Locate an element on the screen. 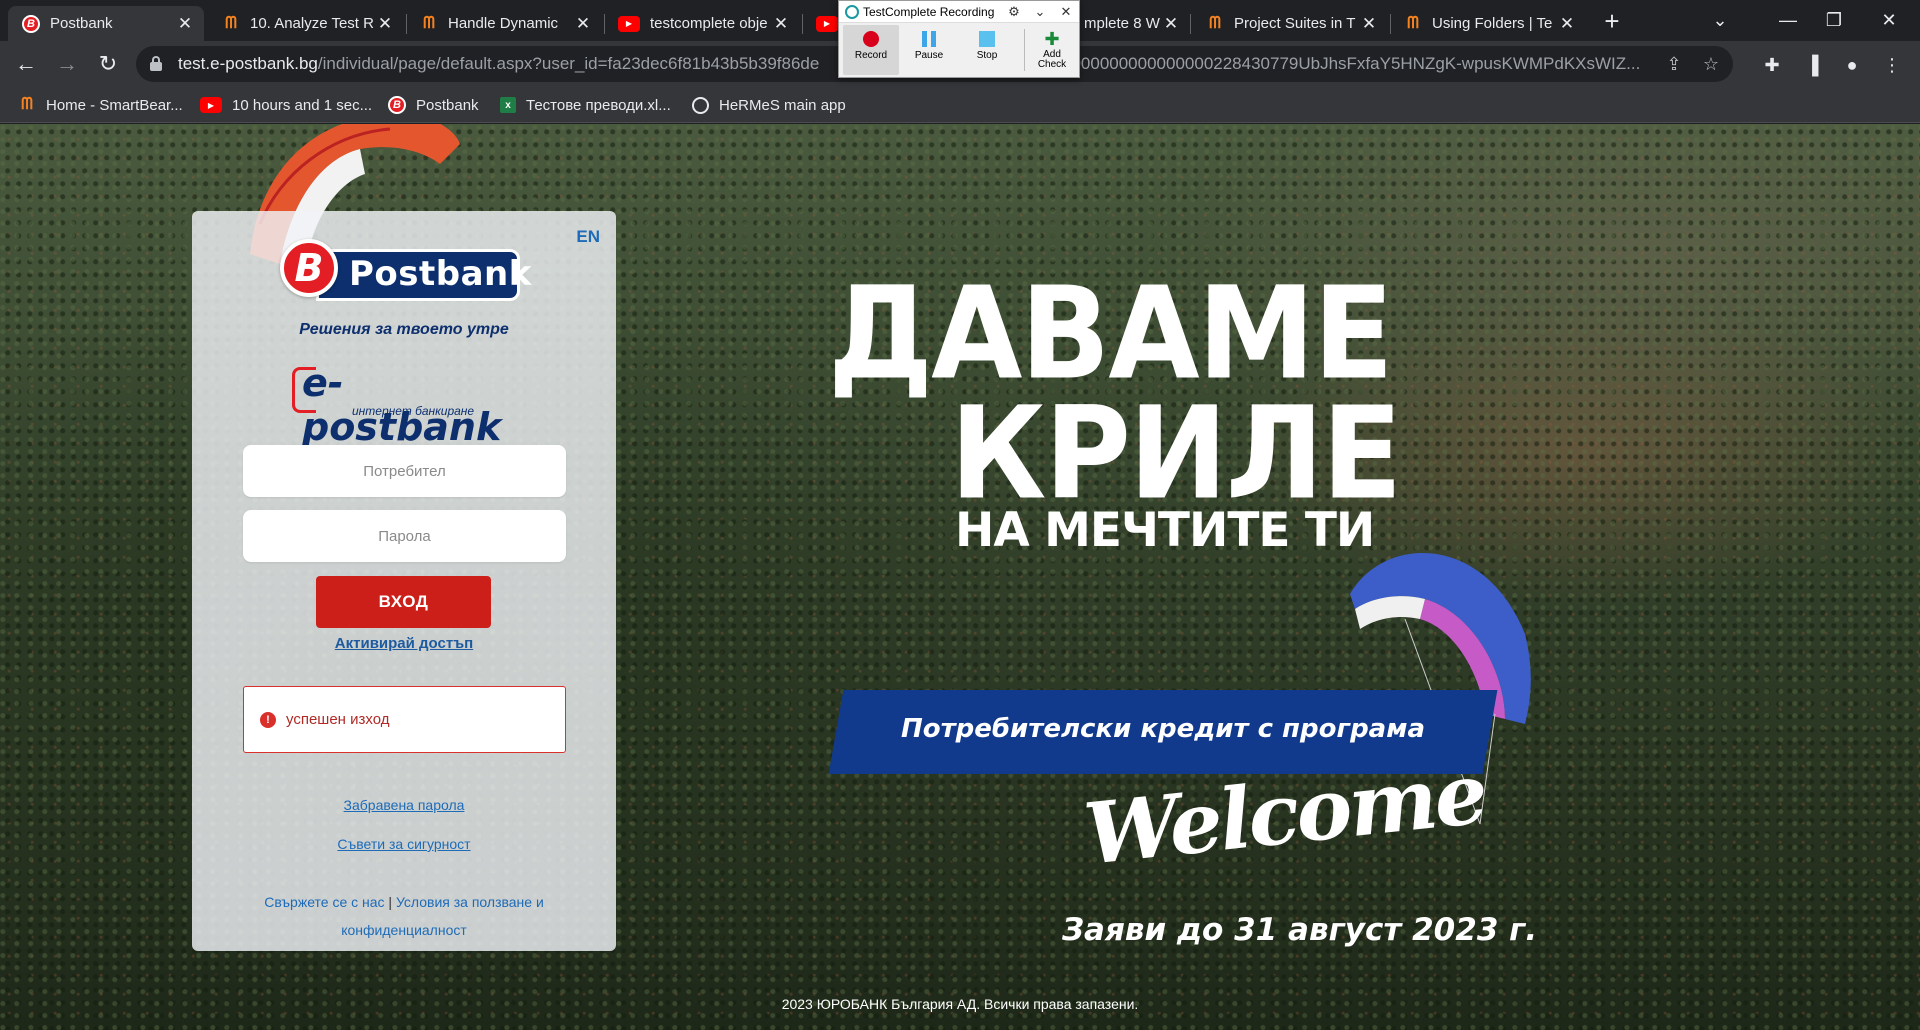 The image size is (1920, 1030). tab-project-suites: ᗰ Project Suites in T ✕ is located at coordinates (1290, 23).